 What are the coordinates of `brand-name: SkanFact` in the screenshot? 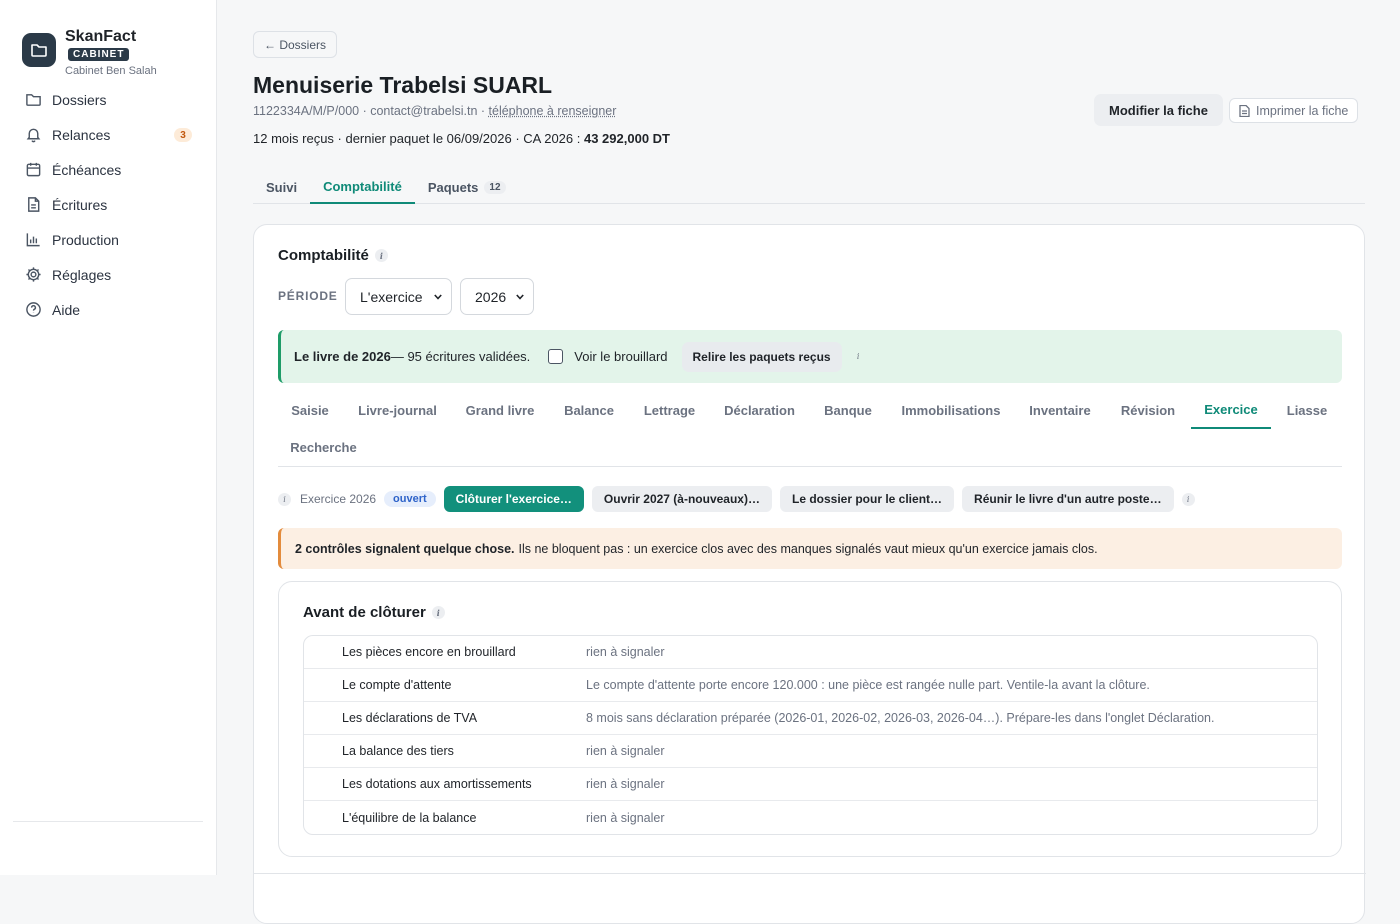 It's located at (100, 36).